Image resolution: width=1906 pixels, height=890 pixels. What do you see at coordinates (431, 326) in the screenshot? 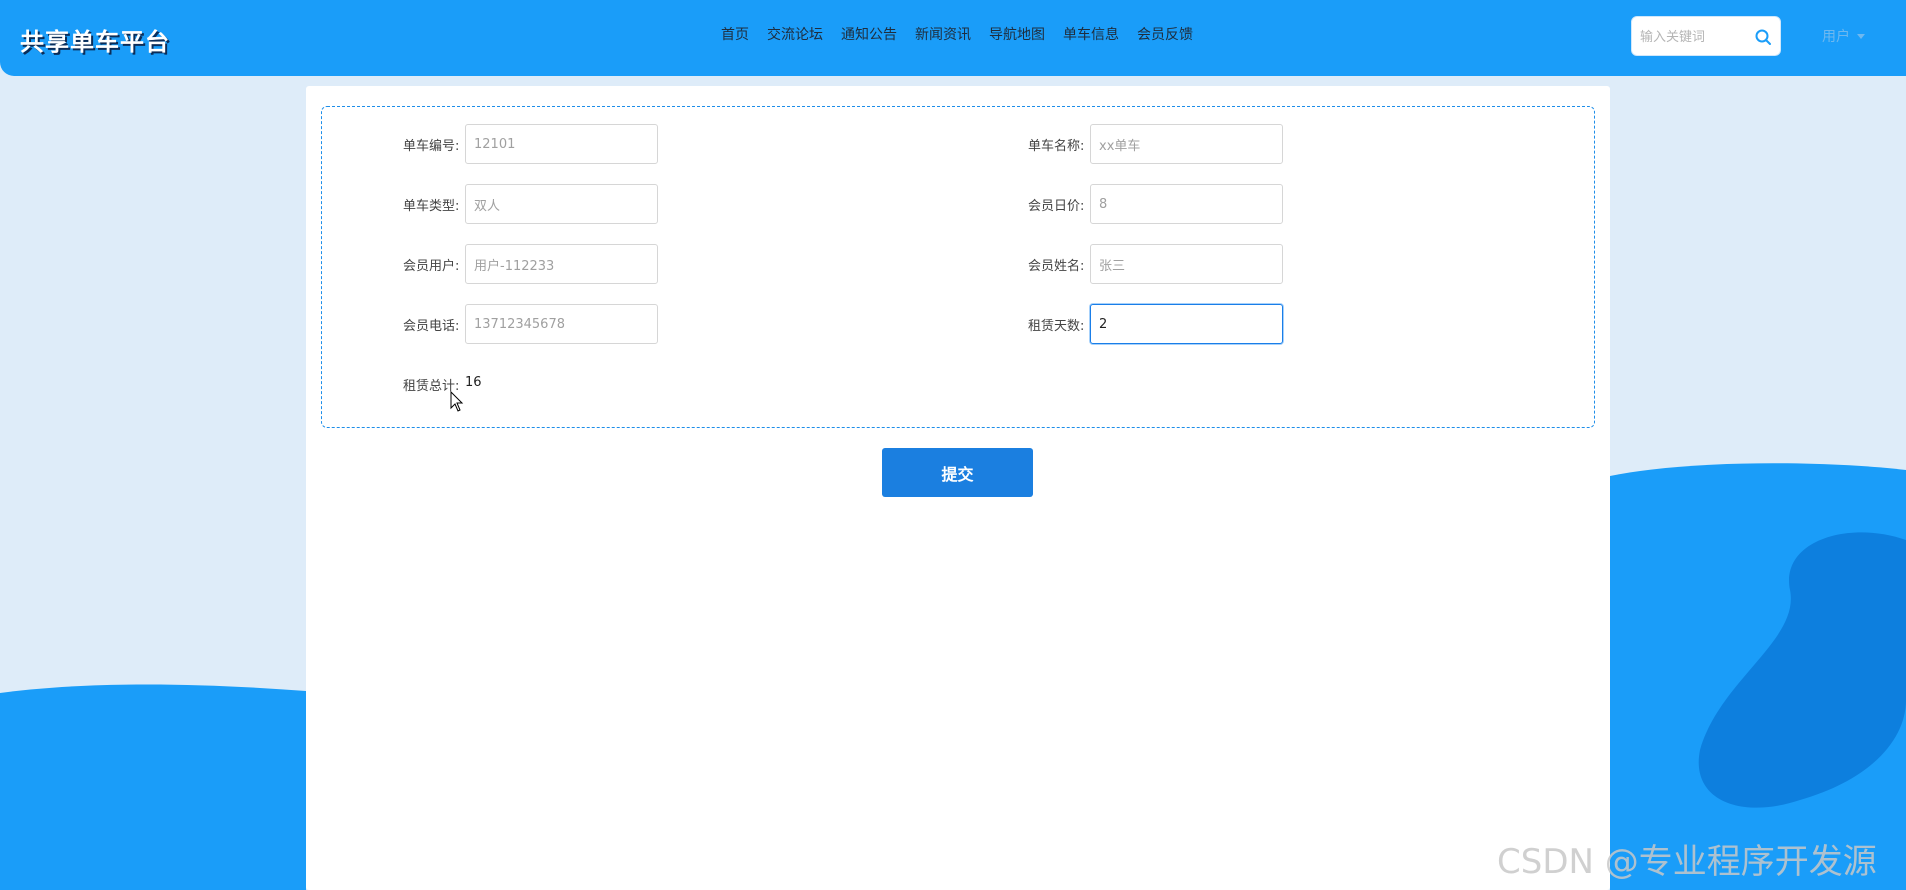
I see `member-phone-label: 会员电话:` at bounding box center [431, 326].